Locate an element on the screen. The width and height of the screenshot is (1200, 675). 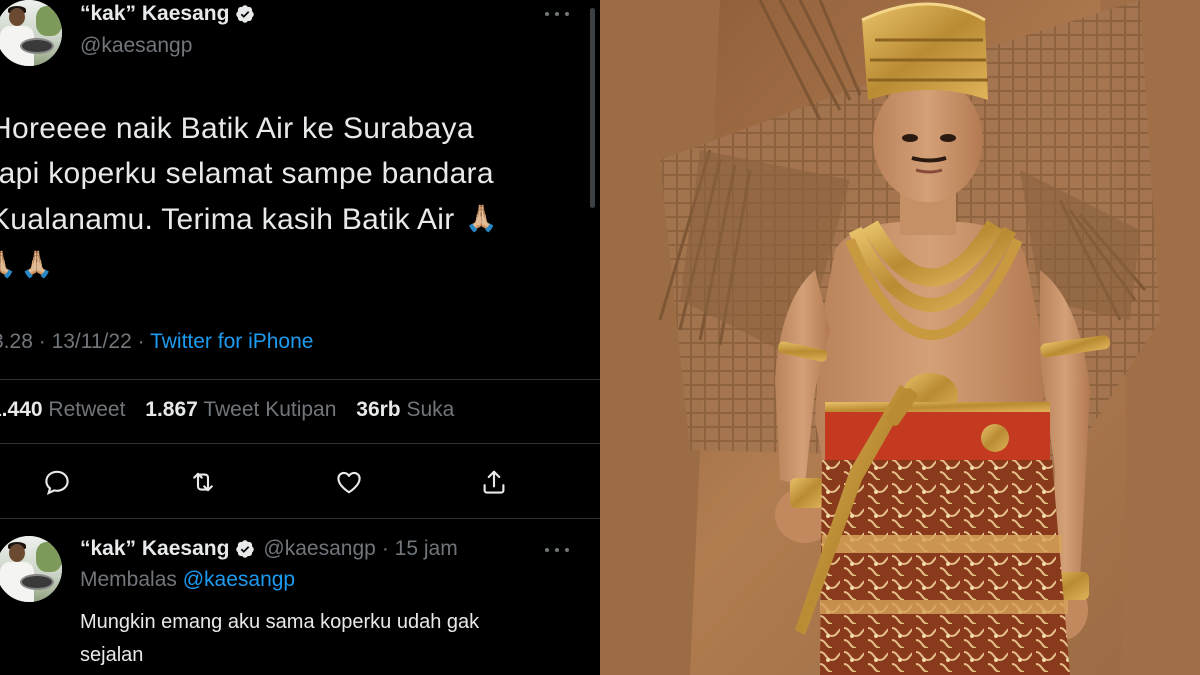
more-options-icon is located at coordinates (557, 14).